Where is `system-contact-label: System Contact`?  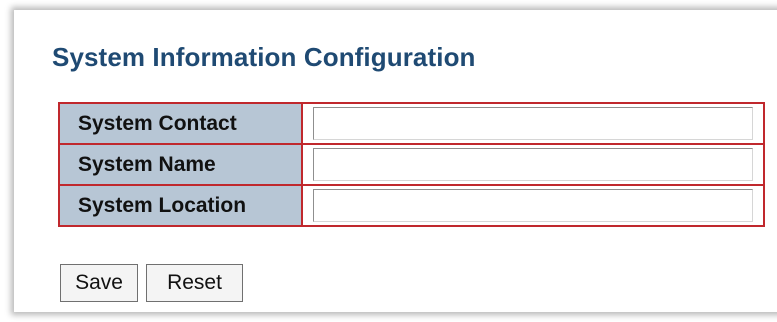 system-contact-label: System Contact is located at coordinates (180, 123).